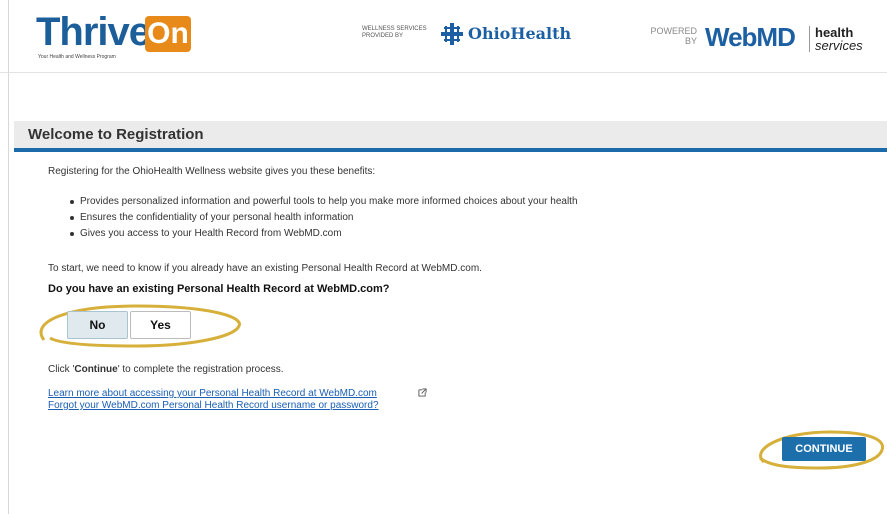 The height and width of the screenshot is (514, 887). What do you see at coordinates (450, 136) in the screenshot?
I see `page-title-bar: Welcome to Registration` at bounding box center [450, 136].